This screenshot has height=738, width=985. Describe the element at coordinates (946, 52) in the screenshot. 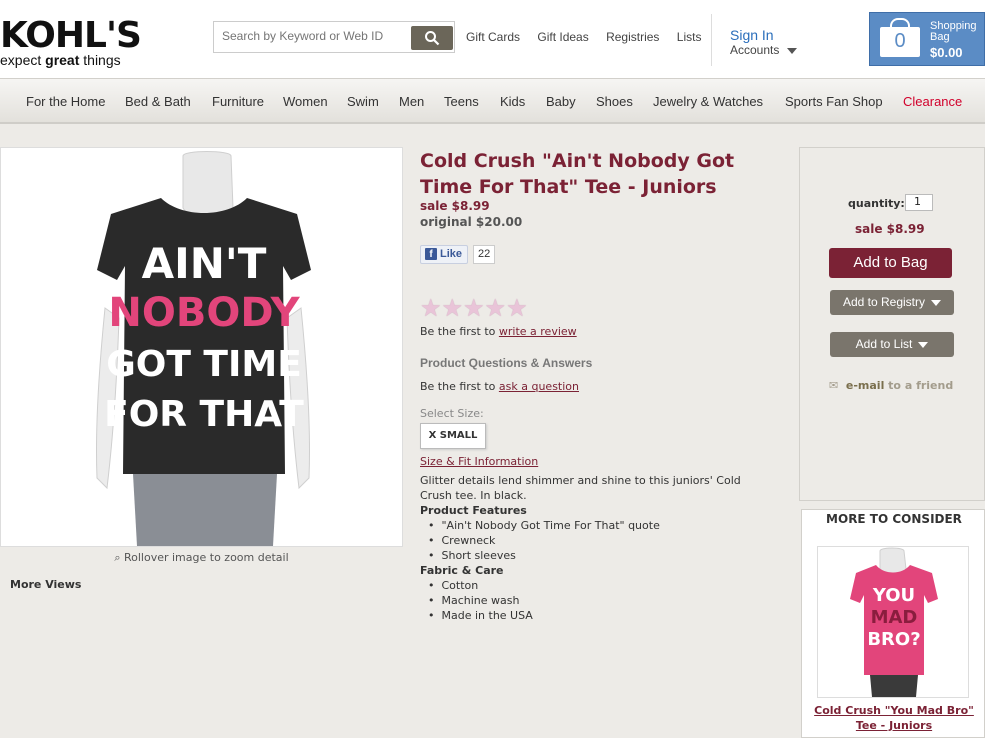

I see `bag-amount: $0.00` at that location.